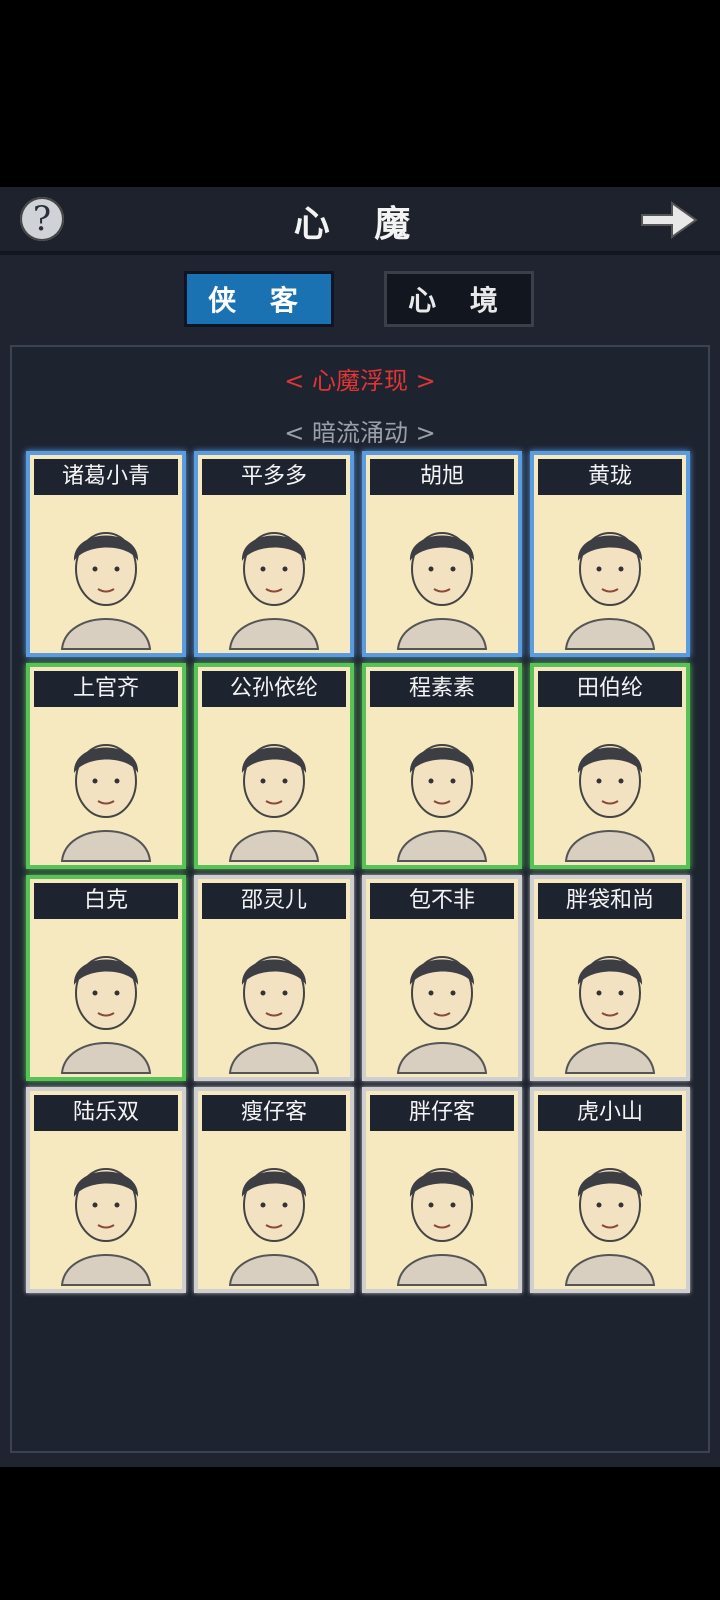 The height and width of the screenshot is (1600, 720). Describe the element at coordinates (106, 689) in the screenshot. I see `character-name: 上官齐` at that location.